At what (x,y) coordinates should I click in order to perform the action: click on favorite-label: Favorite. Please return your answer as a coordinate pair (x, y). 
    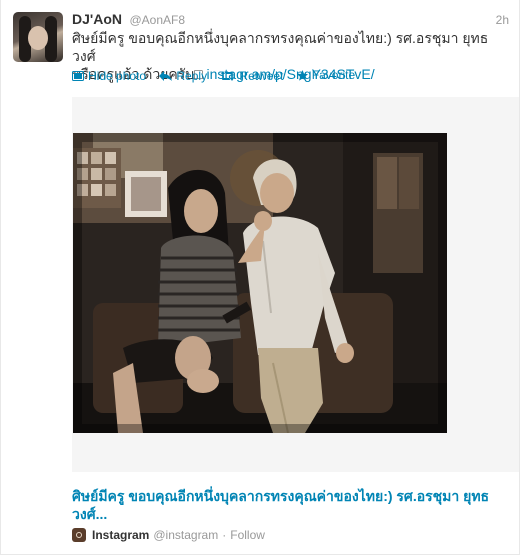
    Looking at the image, I should click on (333, 75).